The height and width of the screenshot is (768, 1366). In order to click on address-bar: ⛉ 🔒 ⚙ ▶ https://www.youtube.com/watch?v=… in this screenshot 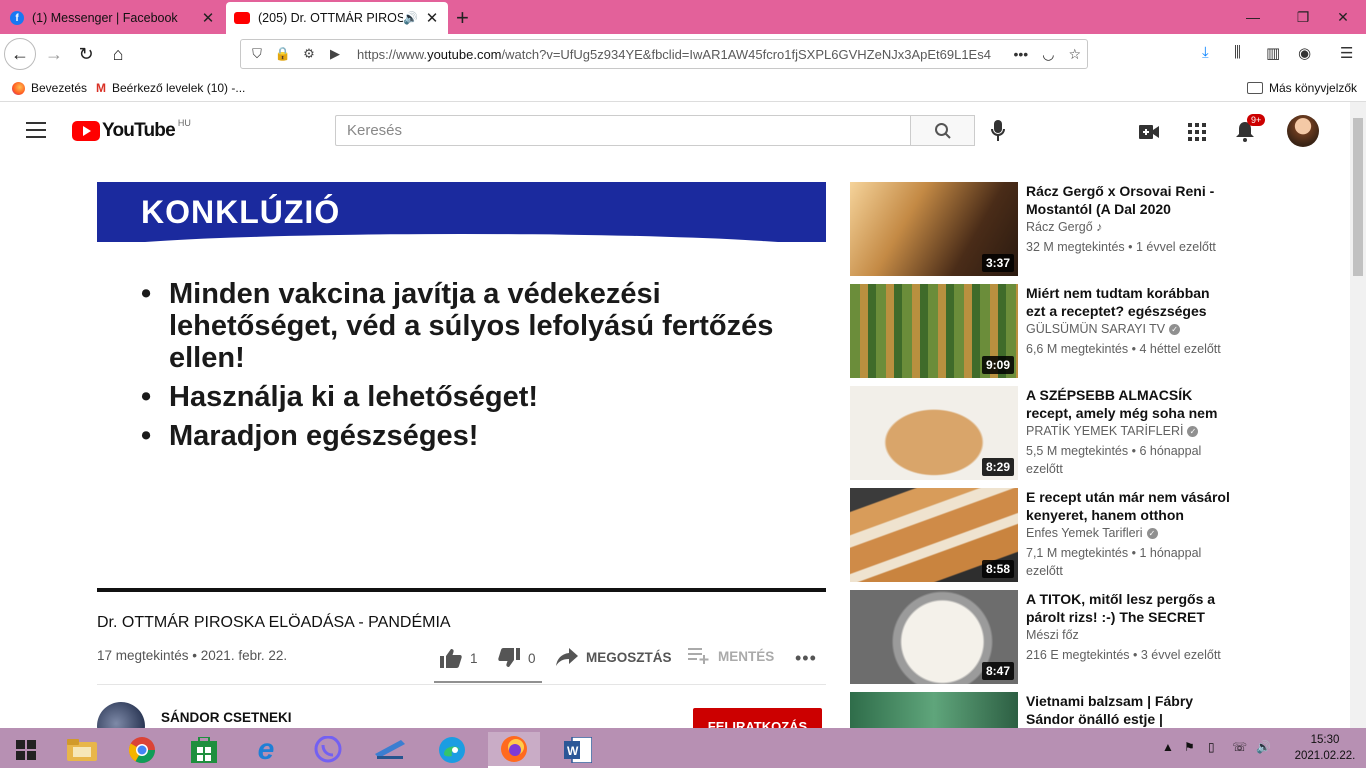, I will do `click(664, 54)`.